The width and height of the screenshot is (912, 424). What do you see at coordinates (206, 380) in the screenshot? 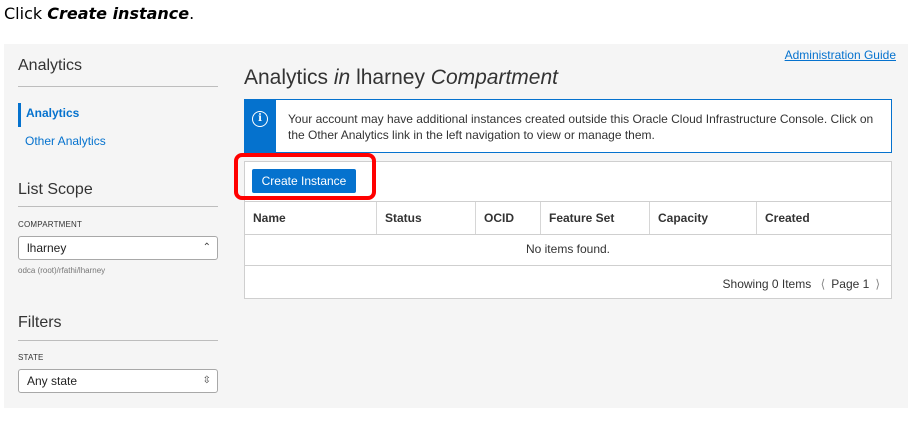
I see `chevron-up-down-icon: ⇳` at bounding box center [206, 380].